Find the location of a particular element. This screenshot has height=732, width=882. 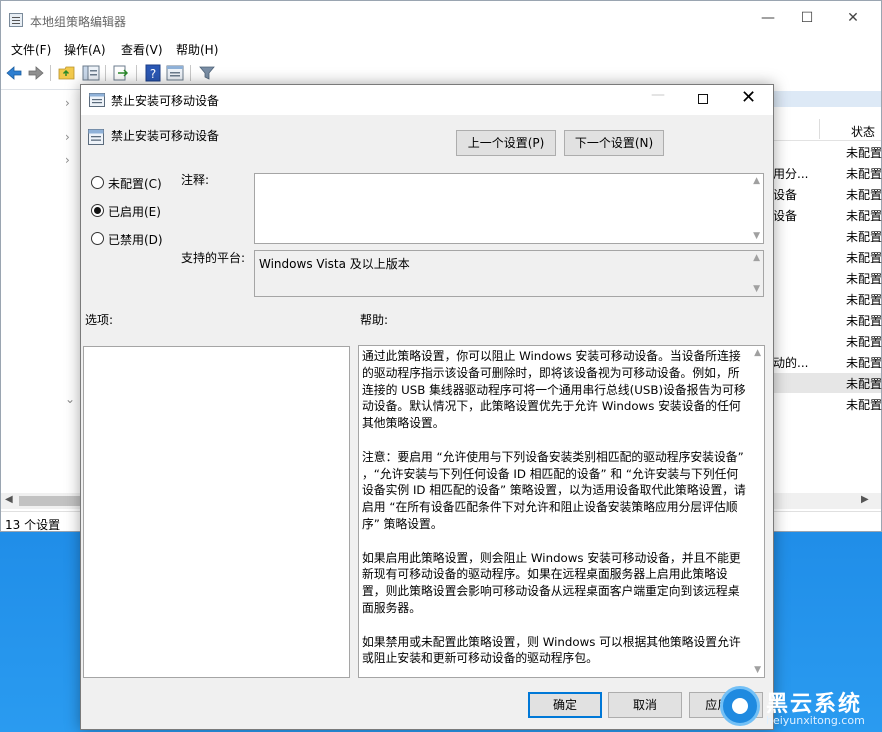

watermark-logo-icon is located at coordinates (740, 706).